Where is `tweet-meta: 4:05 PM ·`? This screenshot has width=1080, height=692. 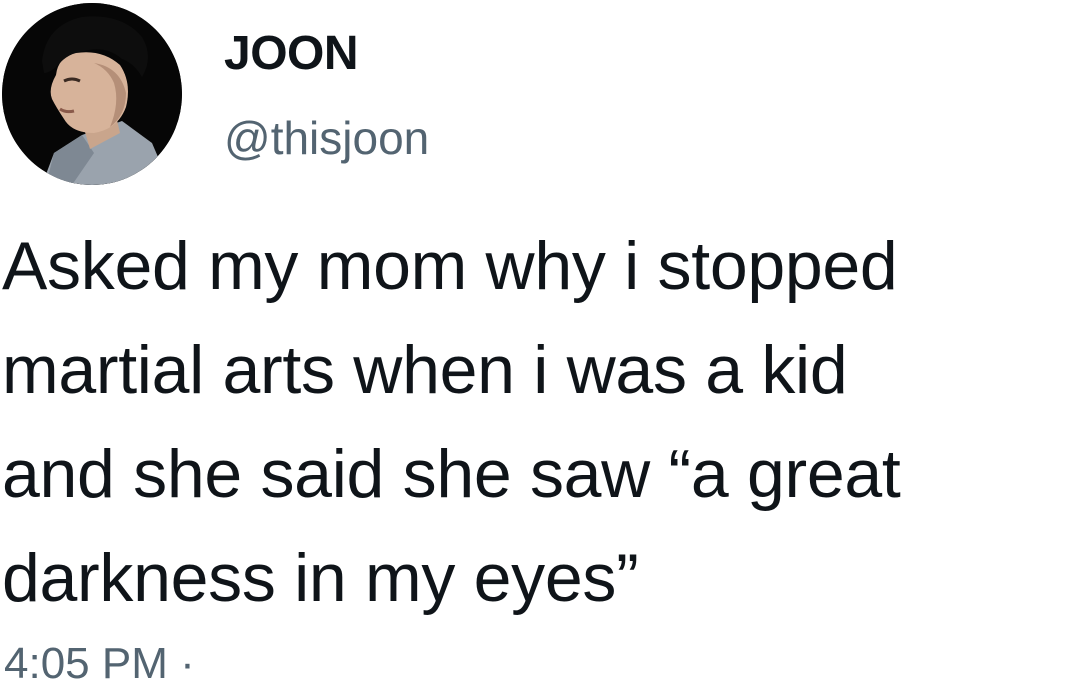
tweet-meta: 4:05 PM · is located at coordinates (99, 664).